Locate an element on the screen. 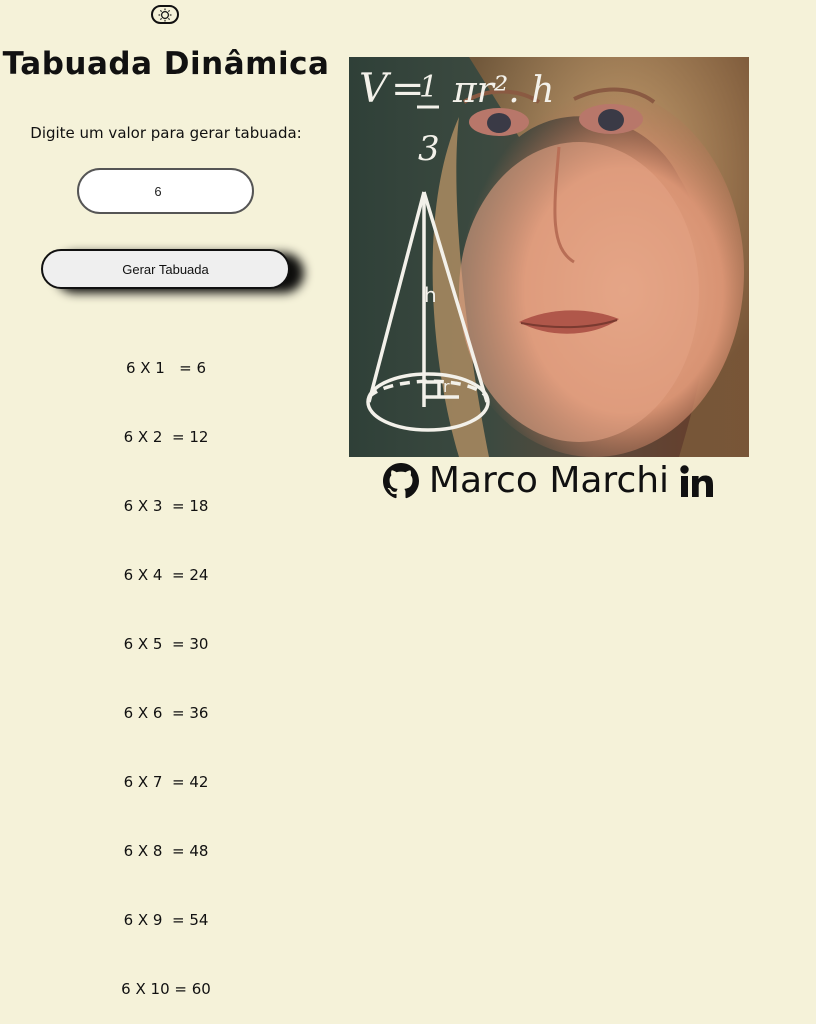 The width and height of the screenshot is (816, 1024). table-row: 6 X 7 = 42 is located at coordinates (166, 782).